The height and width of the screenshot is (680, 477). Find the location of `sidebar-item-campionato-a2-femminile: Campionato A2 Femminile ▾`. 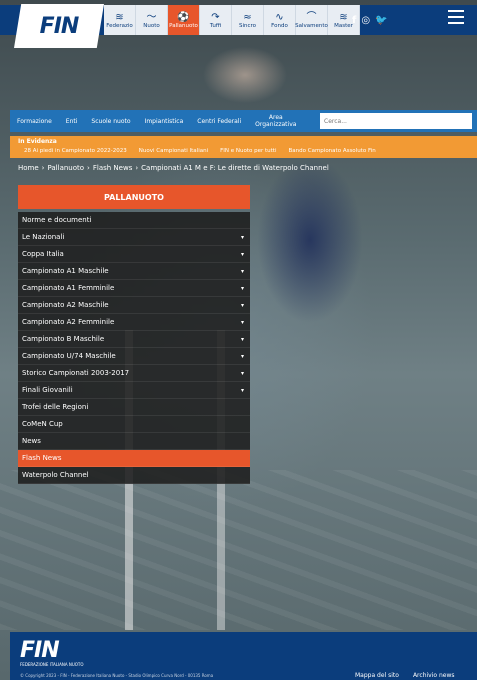

sidebar-item-campionato-a2-femminile: Campionato A2 Femminile ▾ is located at coordinates (134, 322).